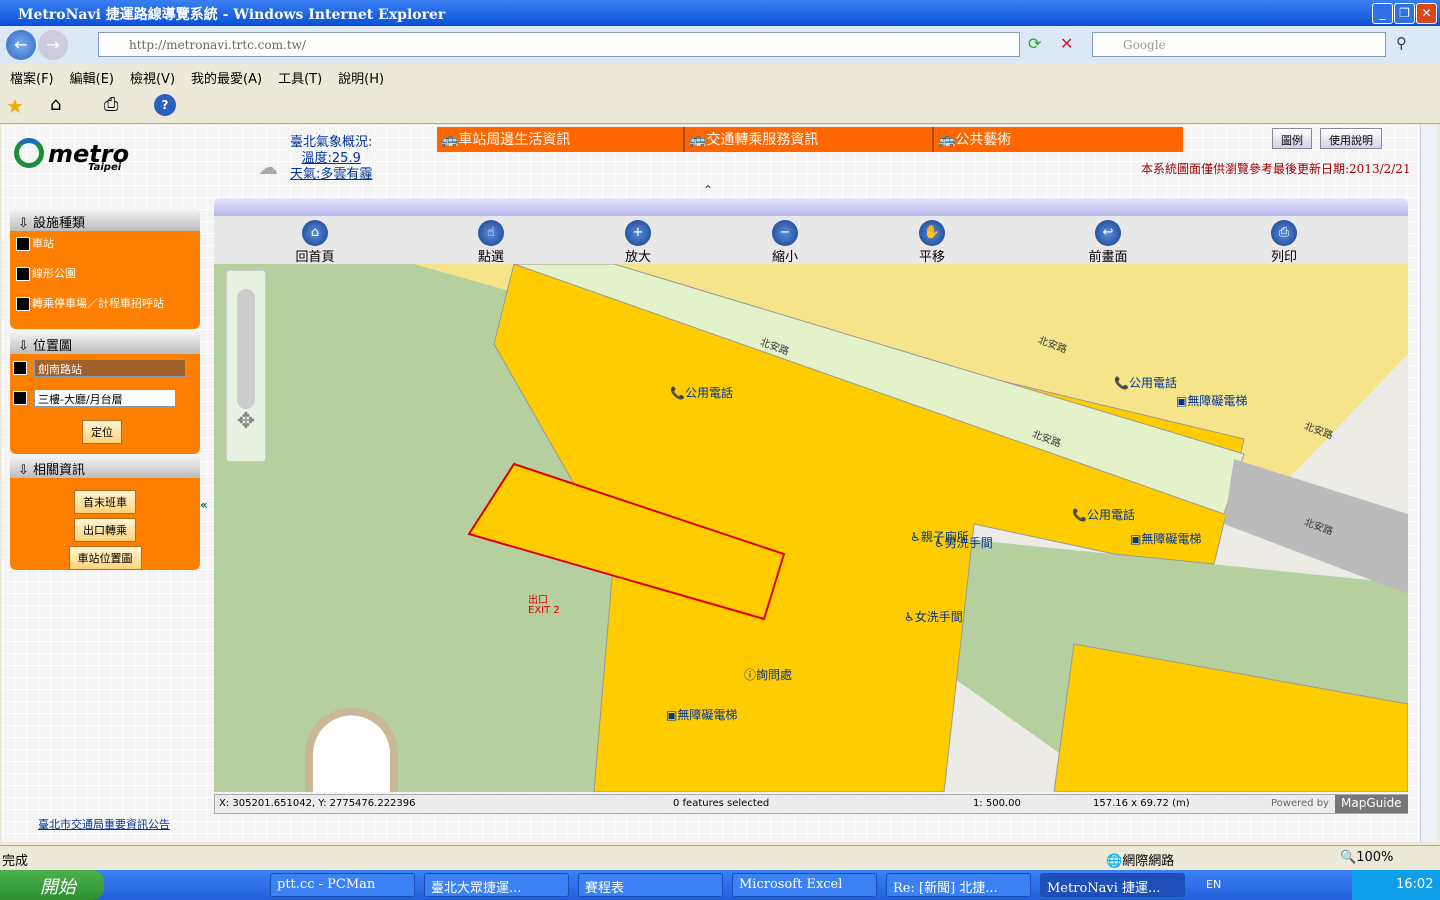 This screenshot has height=900, width=1440. I want to click on zoom-slider: ✥, so click(246, 366).